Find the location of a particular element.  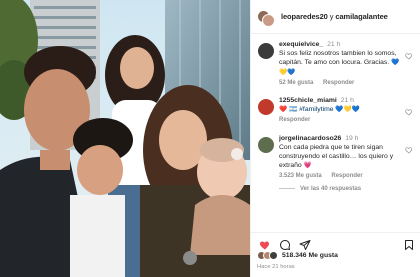

author-username-2: camilagalantee is located at coordinates (361, 16).